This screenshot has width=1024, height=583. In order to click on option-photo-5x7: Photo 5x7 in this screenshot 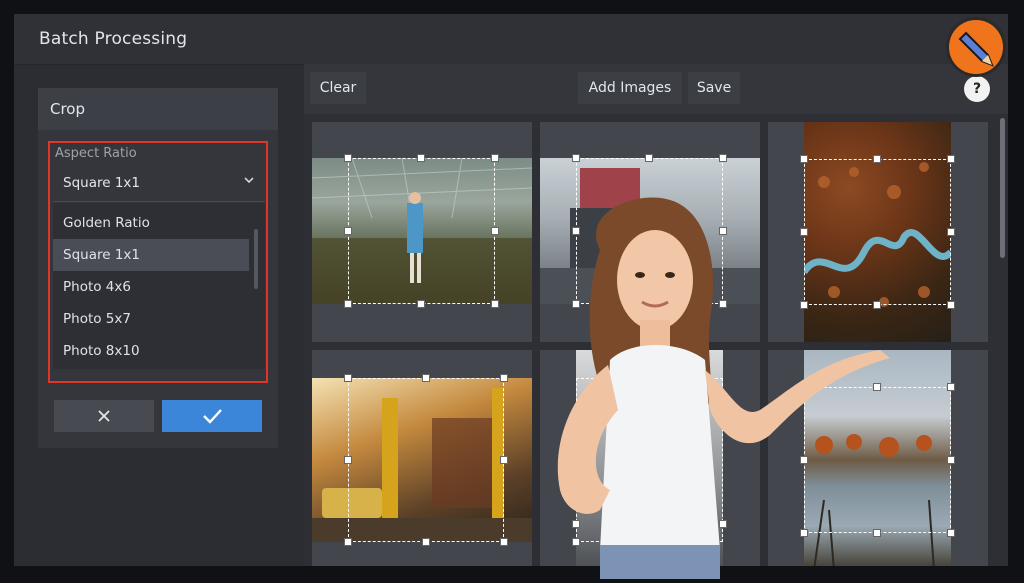, I will do `click(151, 319)`.